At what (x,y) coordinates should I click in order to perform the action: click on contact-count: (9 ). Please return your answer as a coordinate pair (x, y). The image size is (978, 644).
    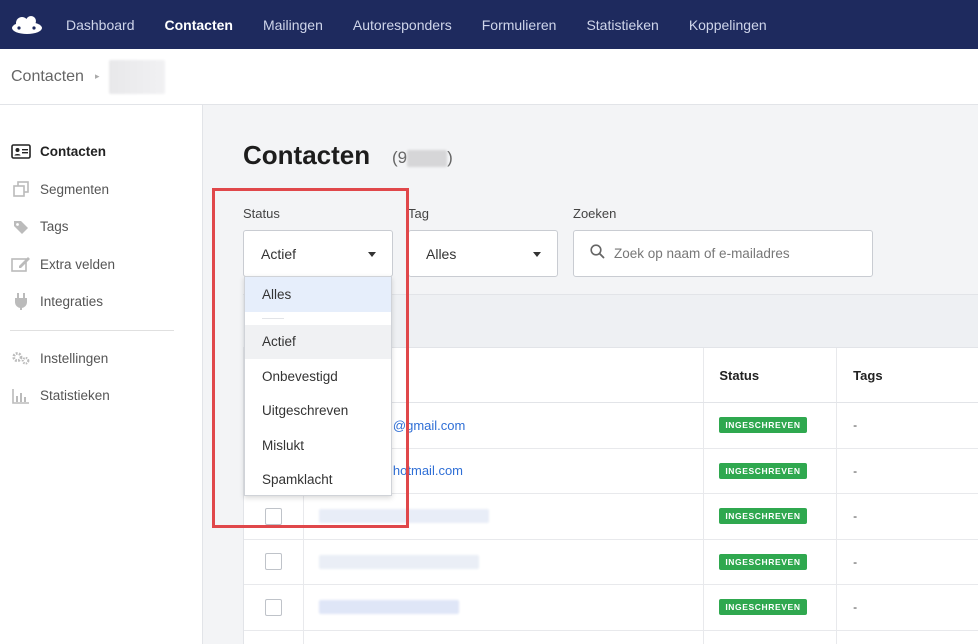
    Looking at the image, I should click on (422, 158).